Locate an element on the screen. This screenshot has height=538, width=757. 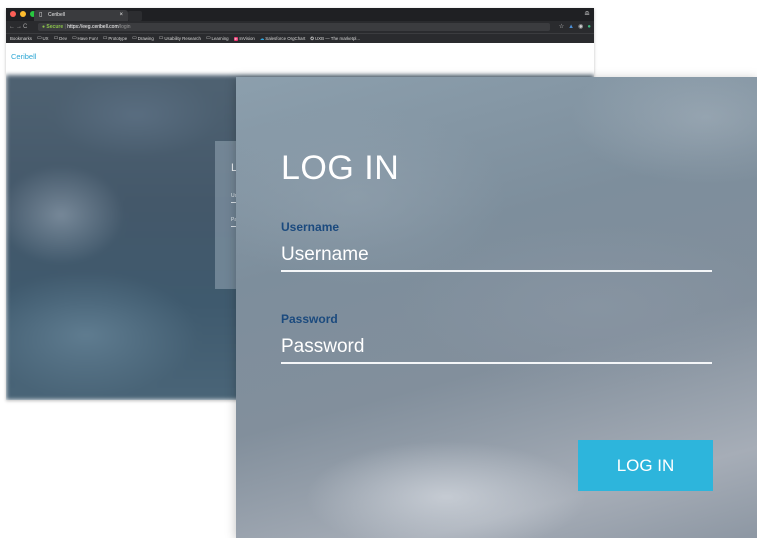
bookmark-label: Bookmarks is located at coordinates (21, 38).